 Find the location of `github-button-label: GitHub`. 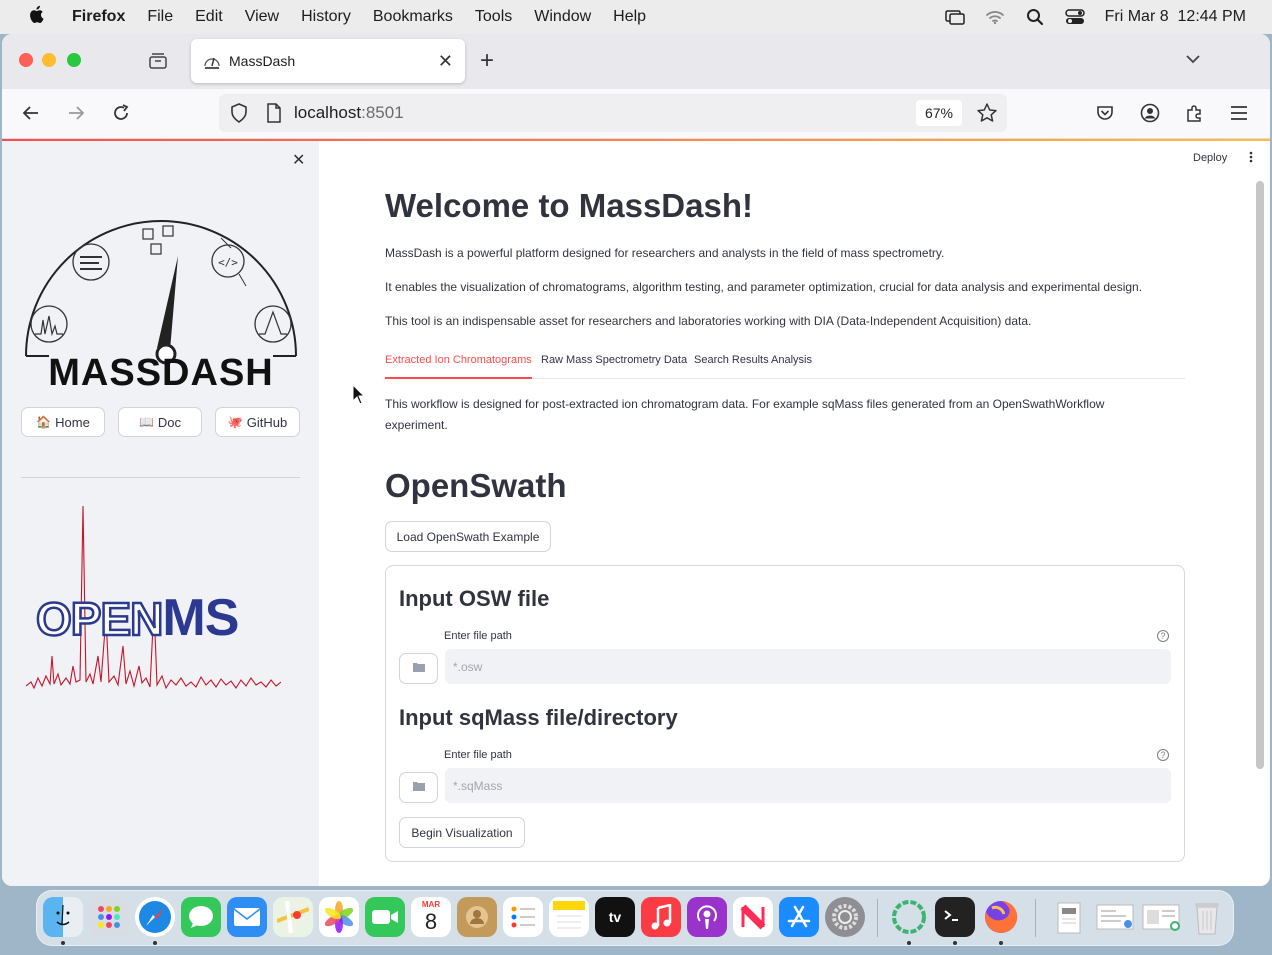

github-button-label: GitHub is located at coordinates (267, 422).